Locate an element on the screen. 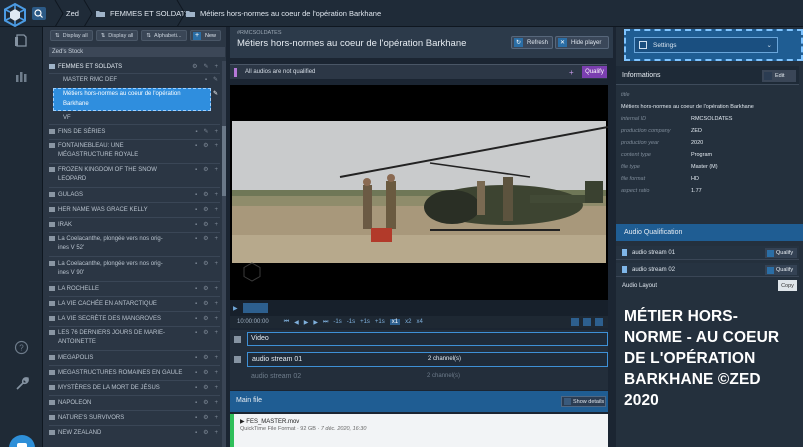 The image size is (803, 447). picture-in-picture-icon is located at coordinates (587, 322).